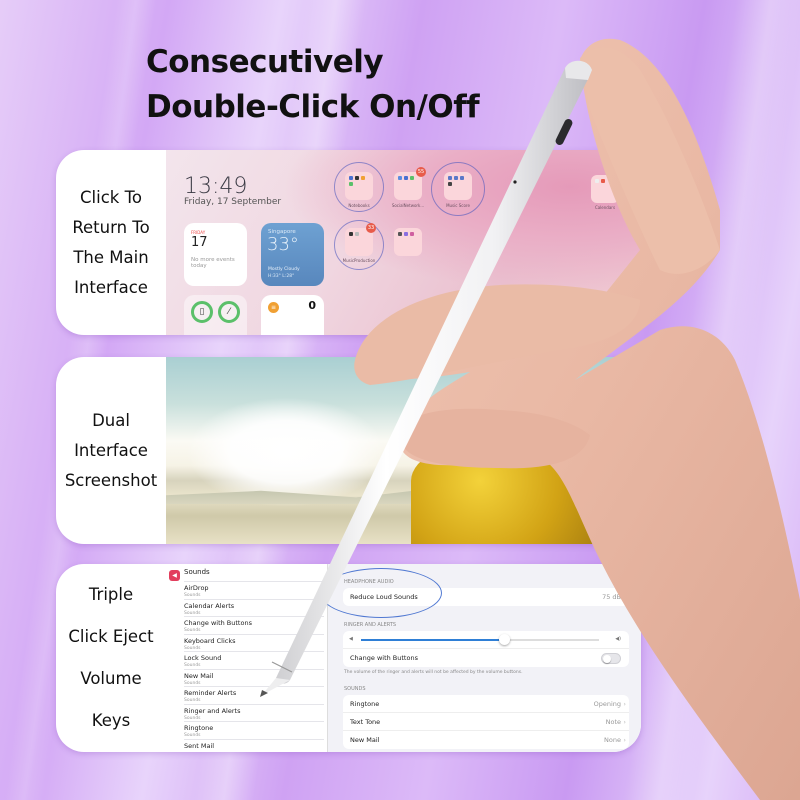  What do you see at coordinates (254, 712) in the screenshot?
I see `sounds-list-item: Ringer and Alerts Sounds` at bounding box center [254, 712].